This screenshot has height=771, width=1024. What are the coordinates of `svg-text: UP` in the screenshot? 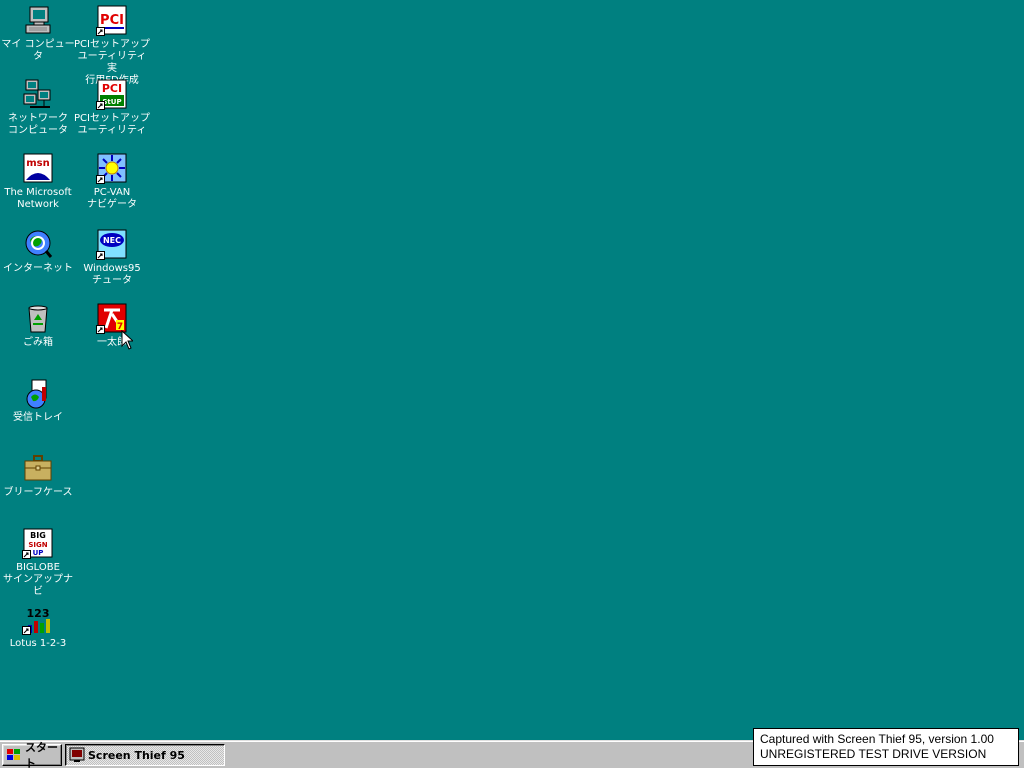 It's located at (38, 553).